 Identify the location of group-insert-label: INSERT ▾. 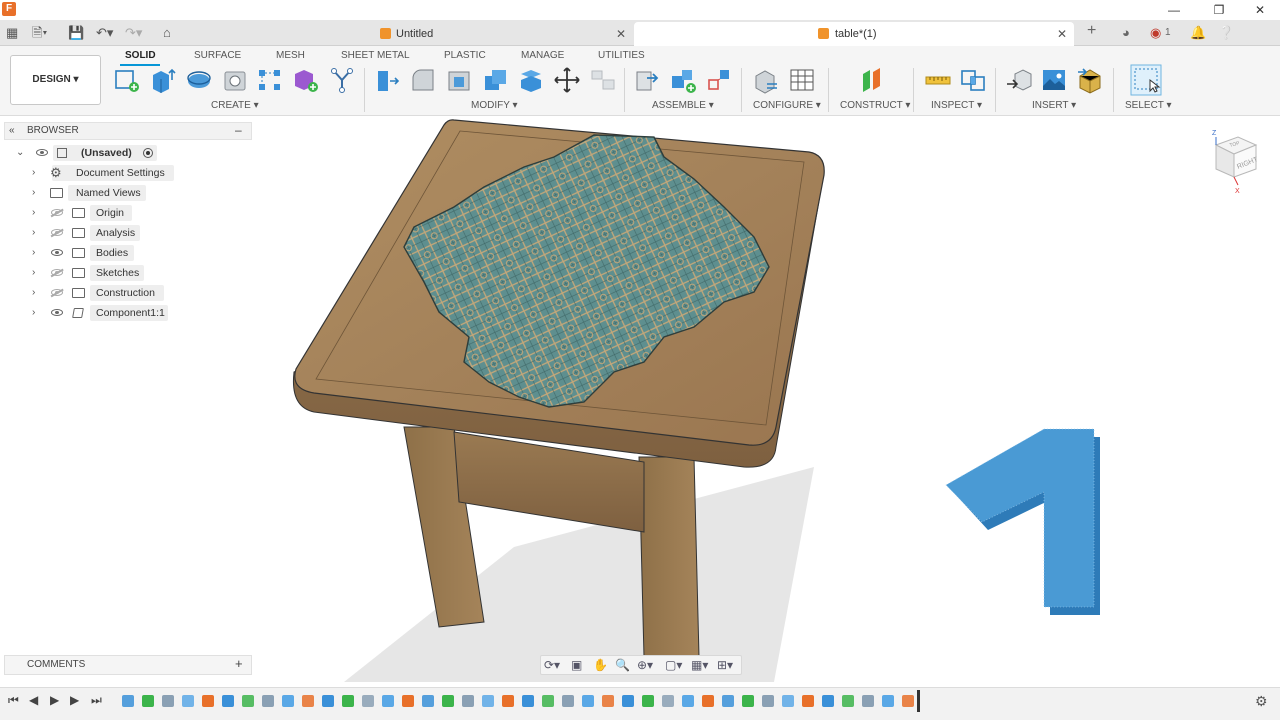
(1054, 105).